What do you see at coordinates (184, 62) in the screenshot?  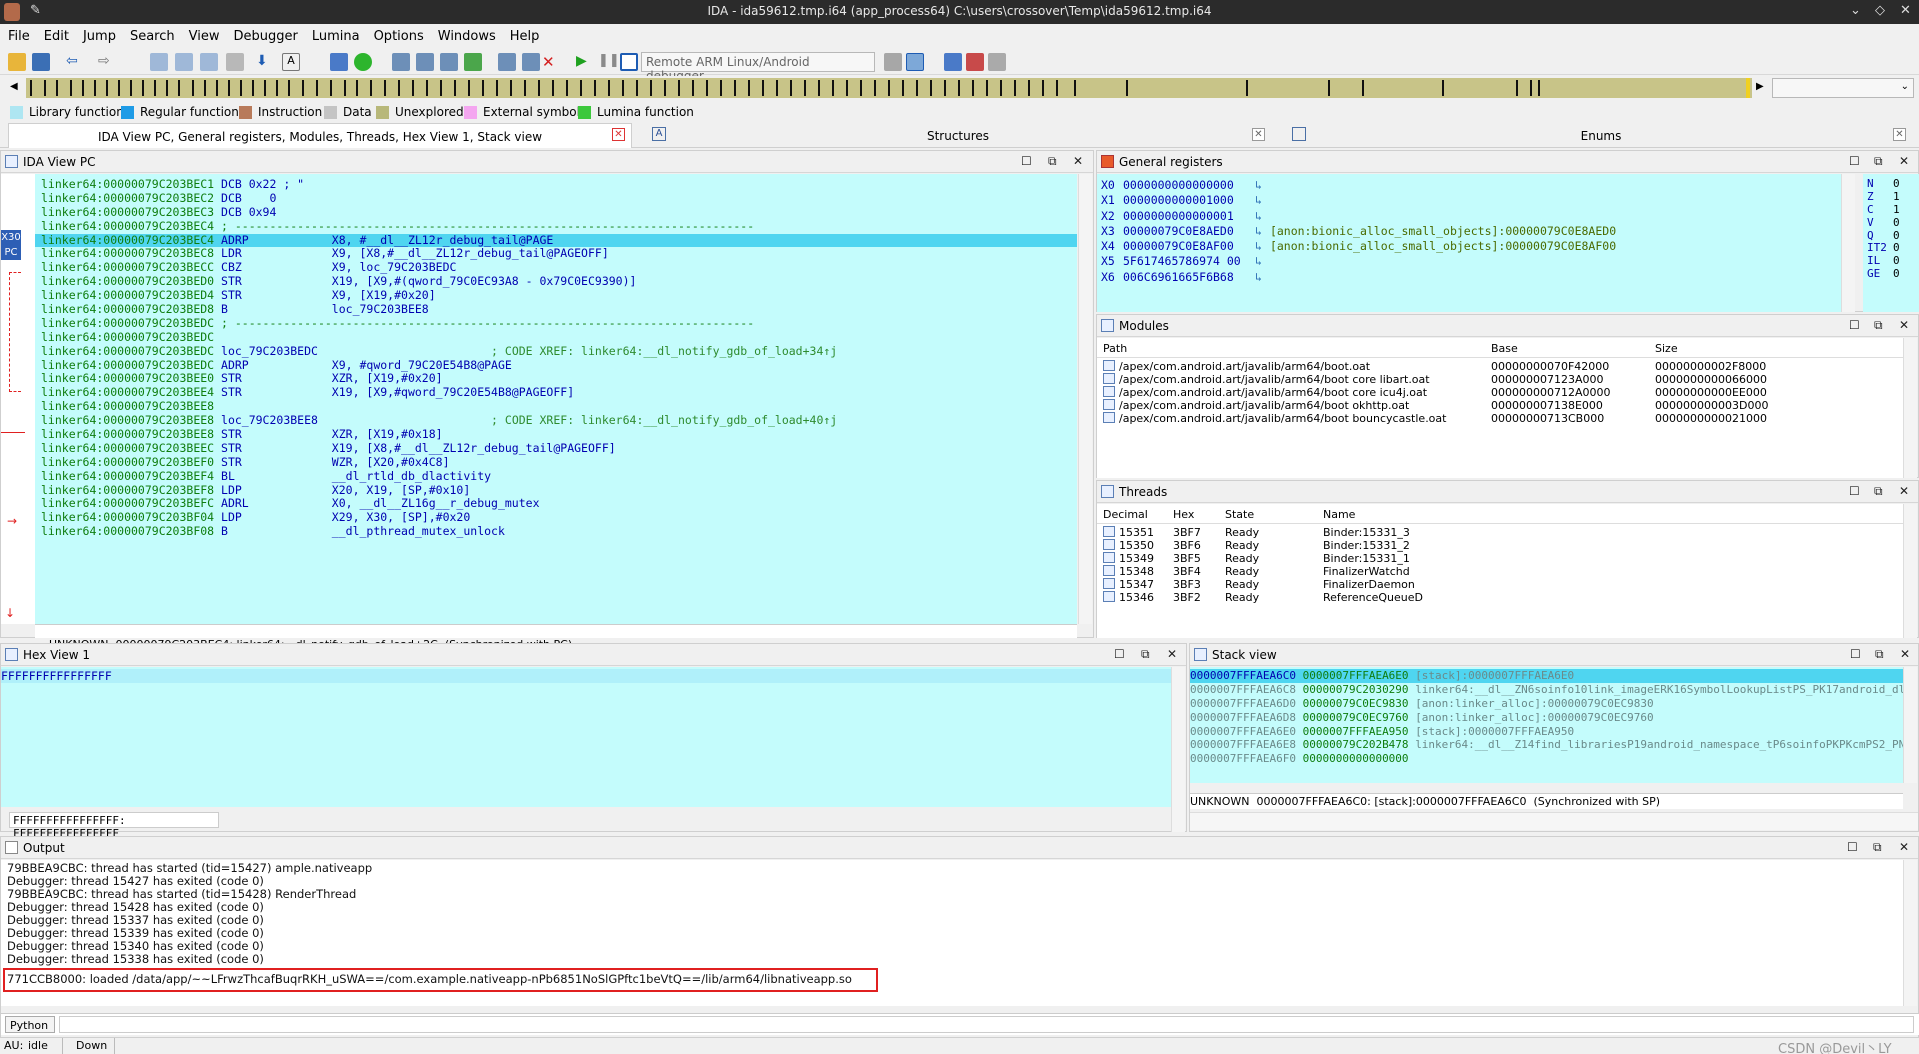 I see `search-binary-icon` at bounding box center [184, 62].